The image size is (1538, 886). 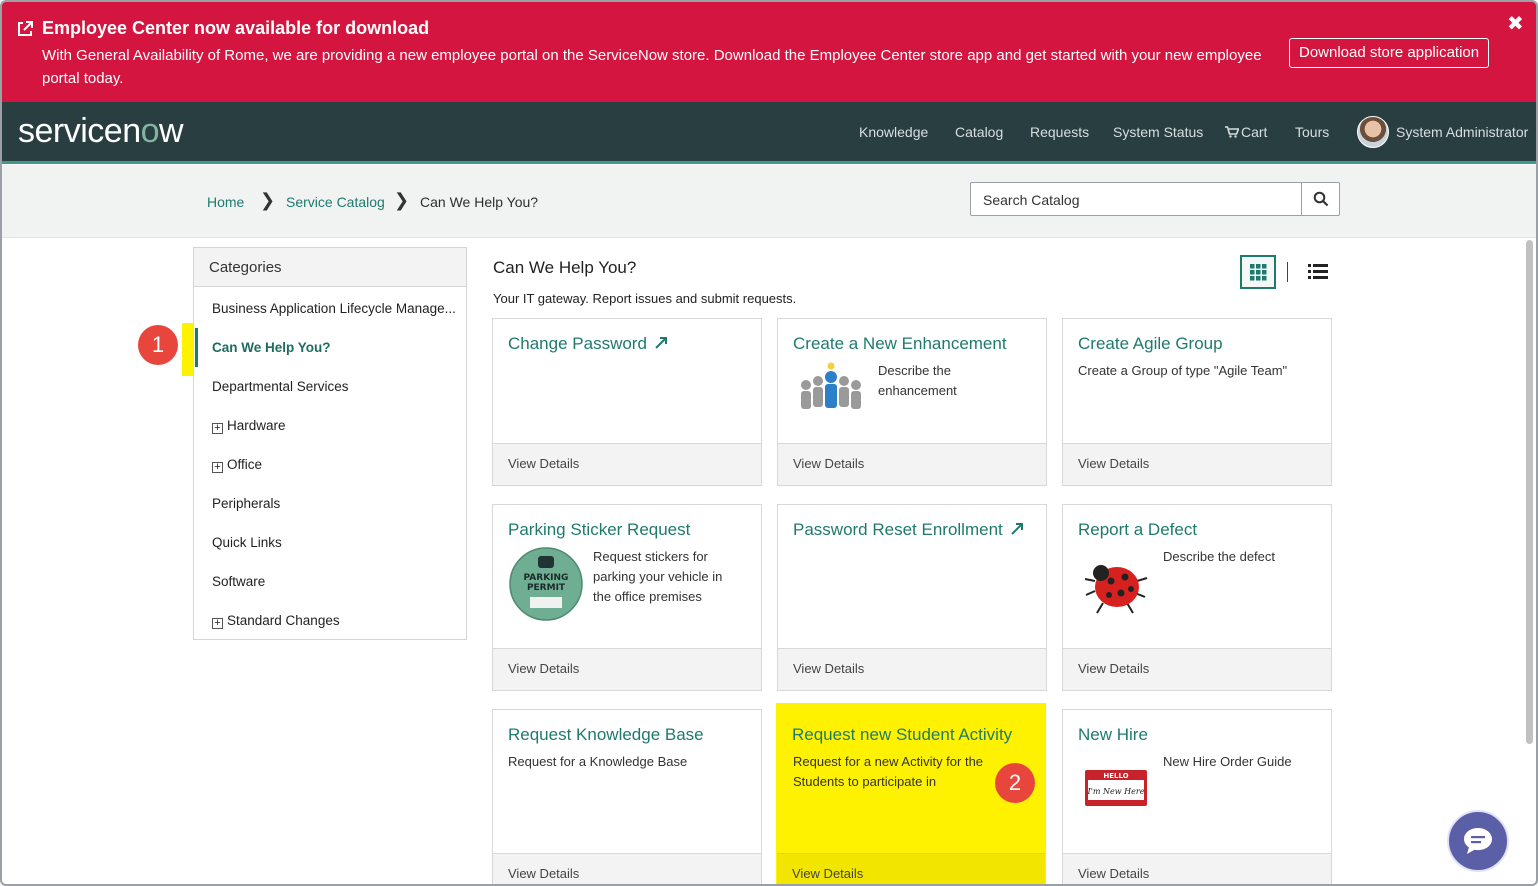 I want to click on card-title: Request new Student Activity, so click(x=902, y=735).